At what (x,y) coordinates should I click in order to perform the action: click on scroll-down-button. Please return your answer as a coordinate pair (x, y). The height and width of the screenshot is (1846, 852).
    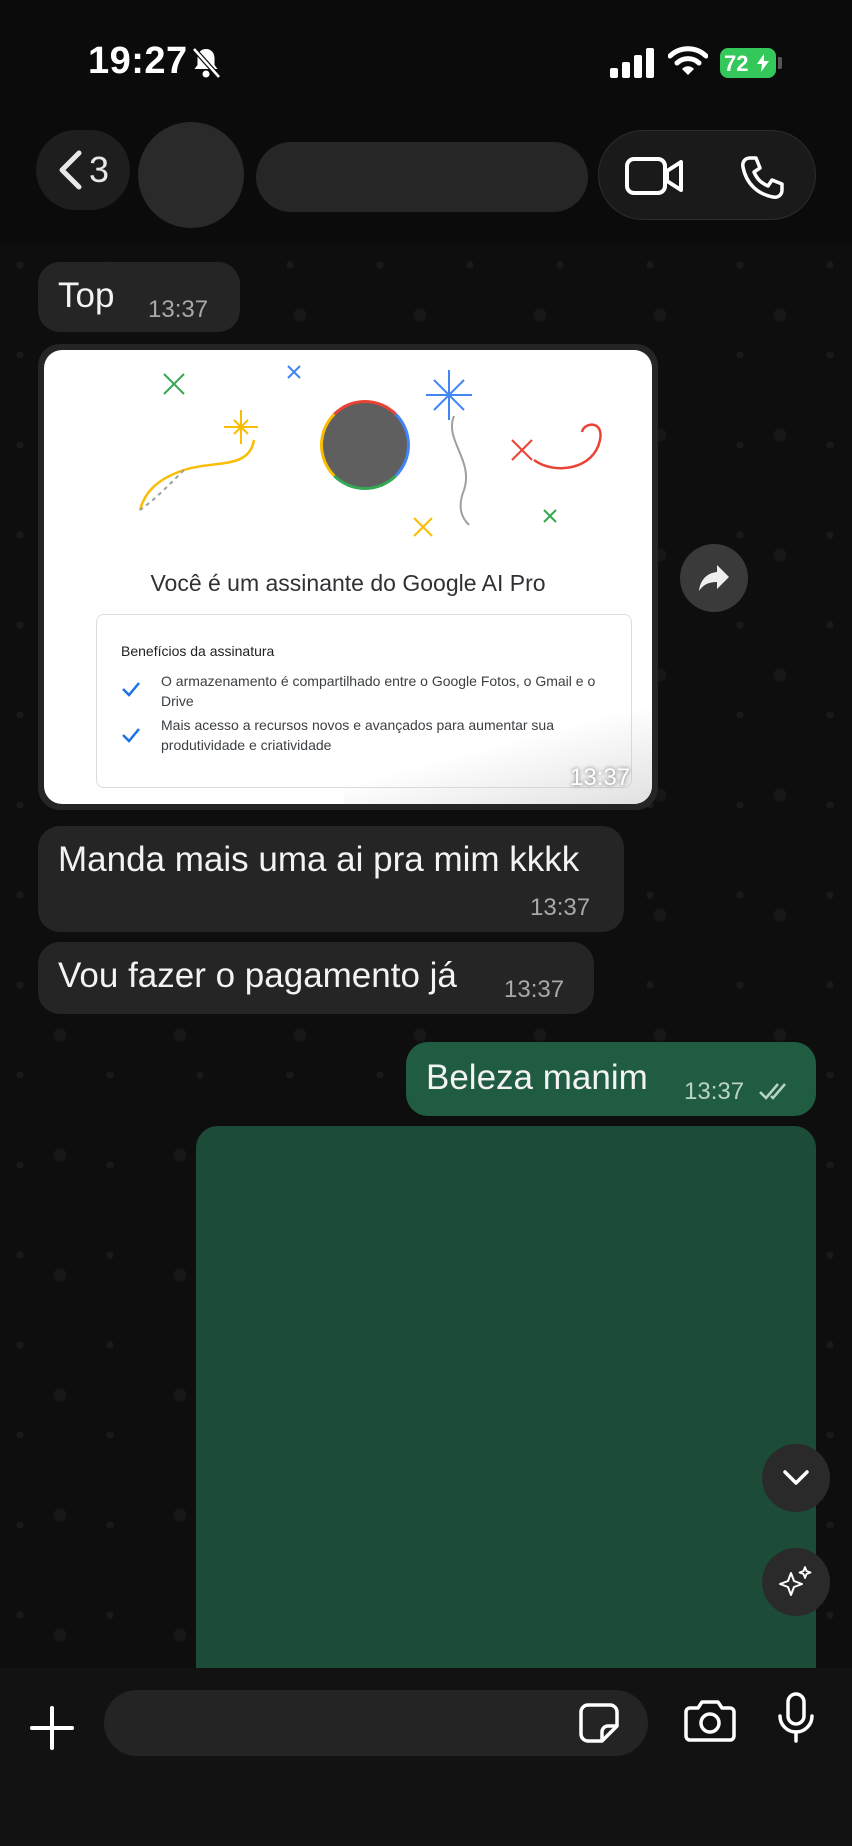
    Looking at the image, I should click on (796, 1478).